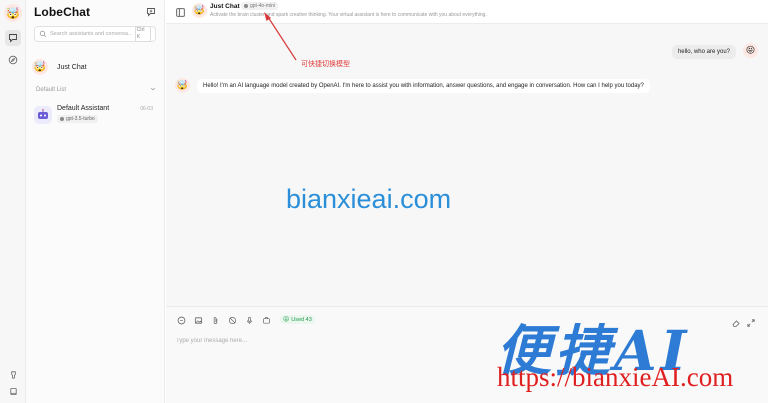 The height and width of the screenshot is (403, 768). I want to click on model-switch-button: gpt-4o-mini, so click(260, 6).